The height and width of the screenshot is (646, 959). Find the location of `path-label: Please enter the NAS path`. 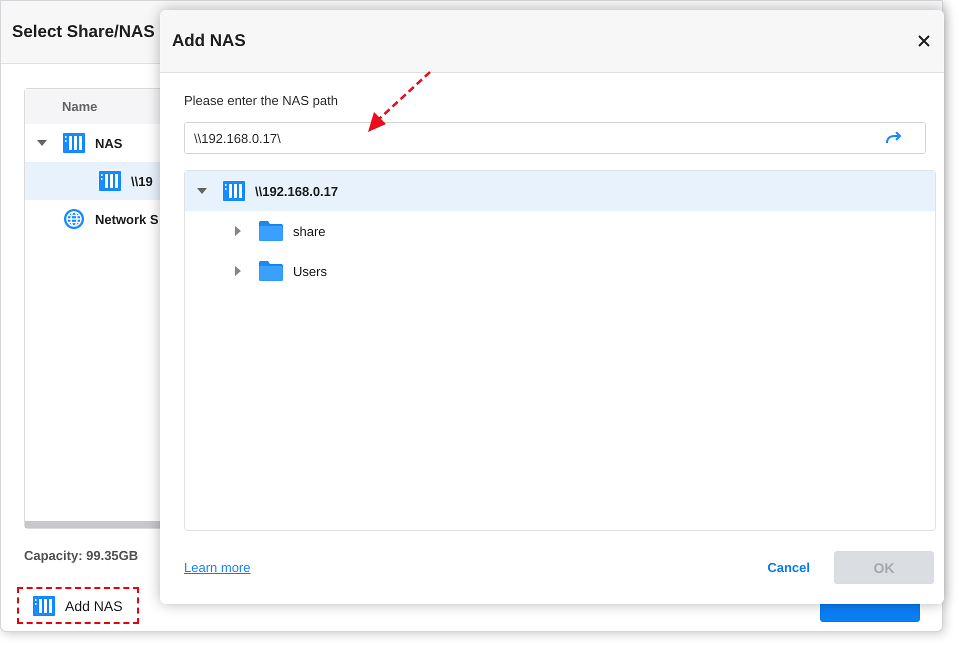

path-label: Please enter the NAS path is located at coordinates (261, 100).